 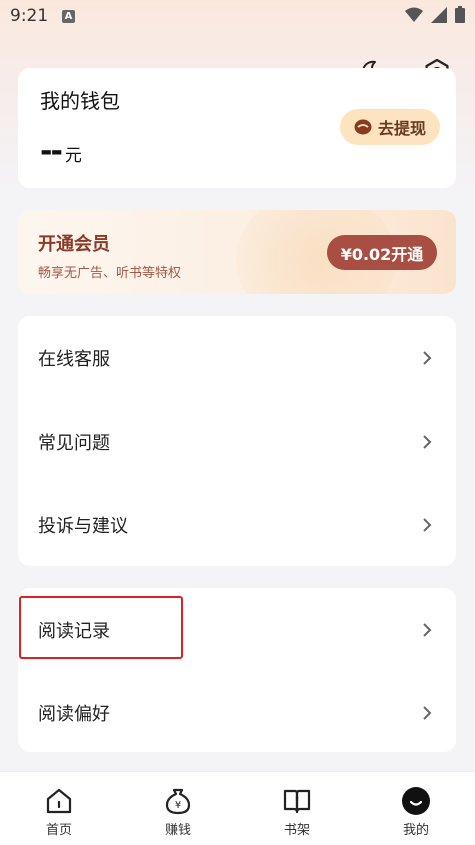 What do you see at coordinates (51, 151) in the screenshot?
I see `balance-value: --` at bounding box center [51, 151].